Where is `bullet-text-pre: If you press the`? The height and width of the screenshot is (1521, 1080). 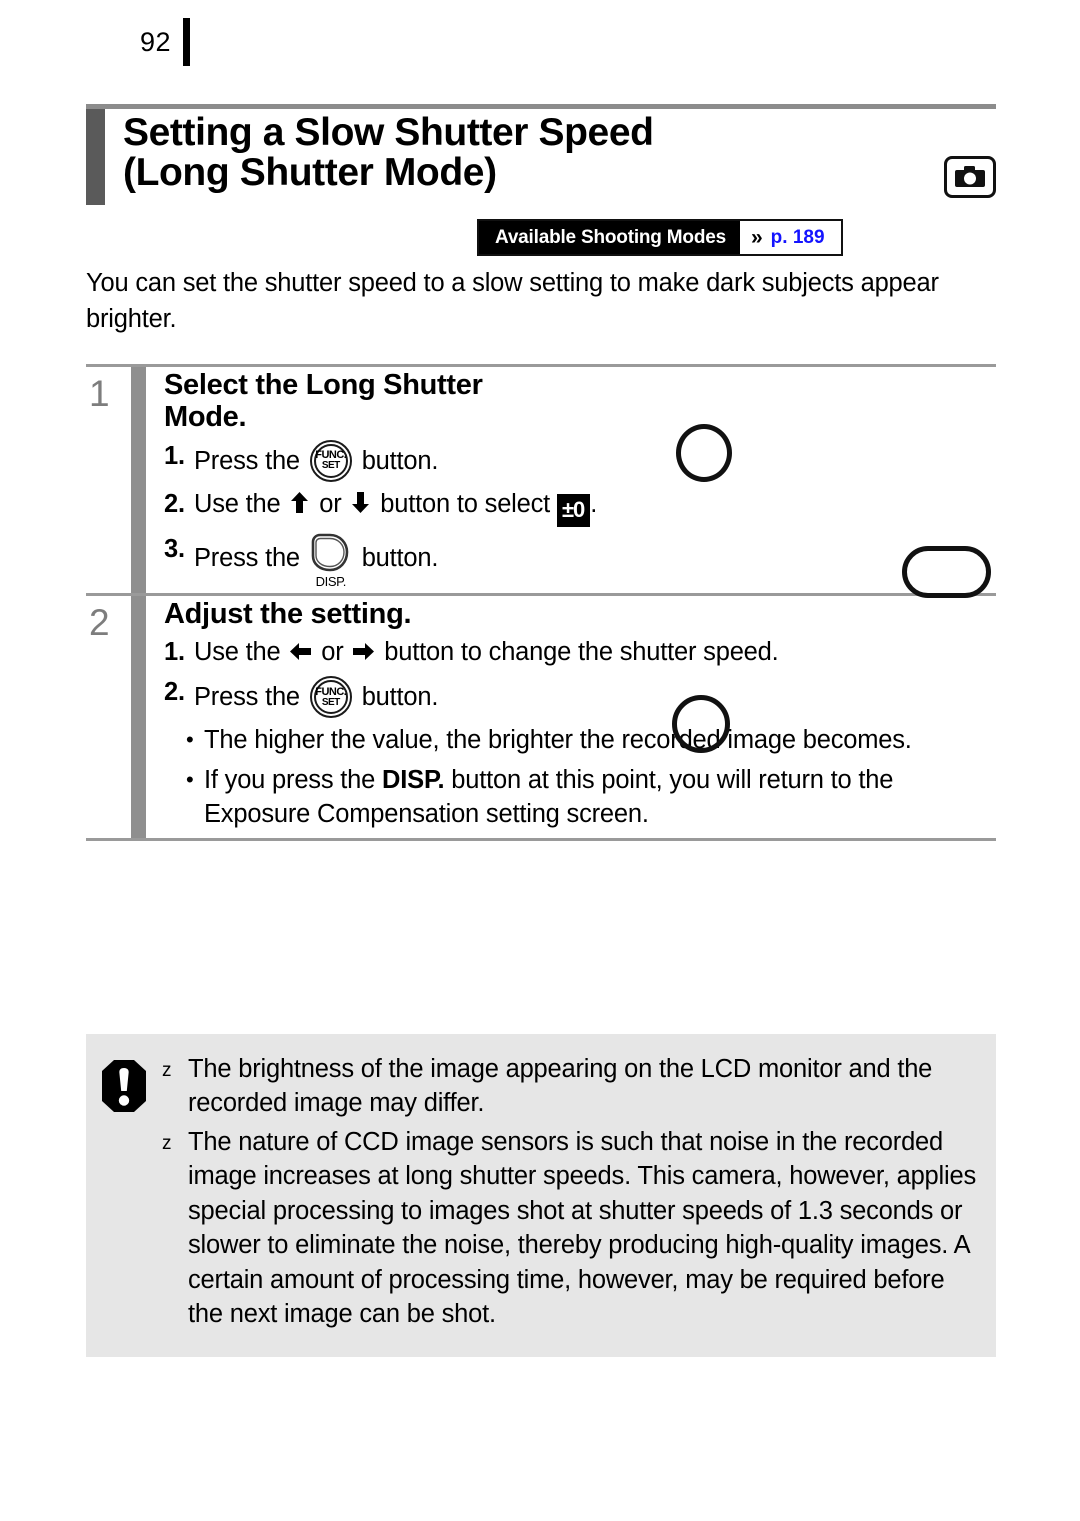
bullet-text-pre: If you press the is located at coordinates (293, 780).